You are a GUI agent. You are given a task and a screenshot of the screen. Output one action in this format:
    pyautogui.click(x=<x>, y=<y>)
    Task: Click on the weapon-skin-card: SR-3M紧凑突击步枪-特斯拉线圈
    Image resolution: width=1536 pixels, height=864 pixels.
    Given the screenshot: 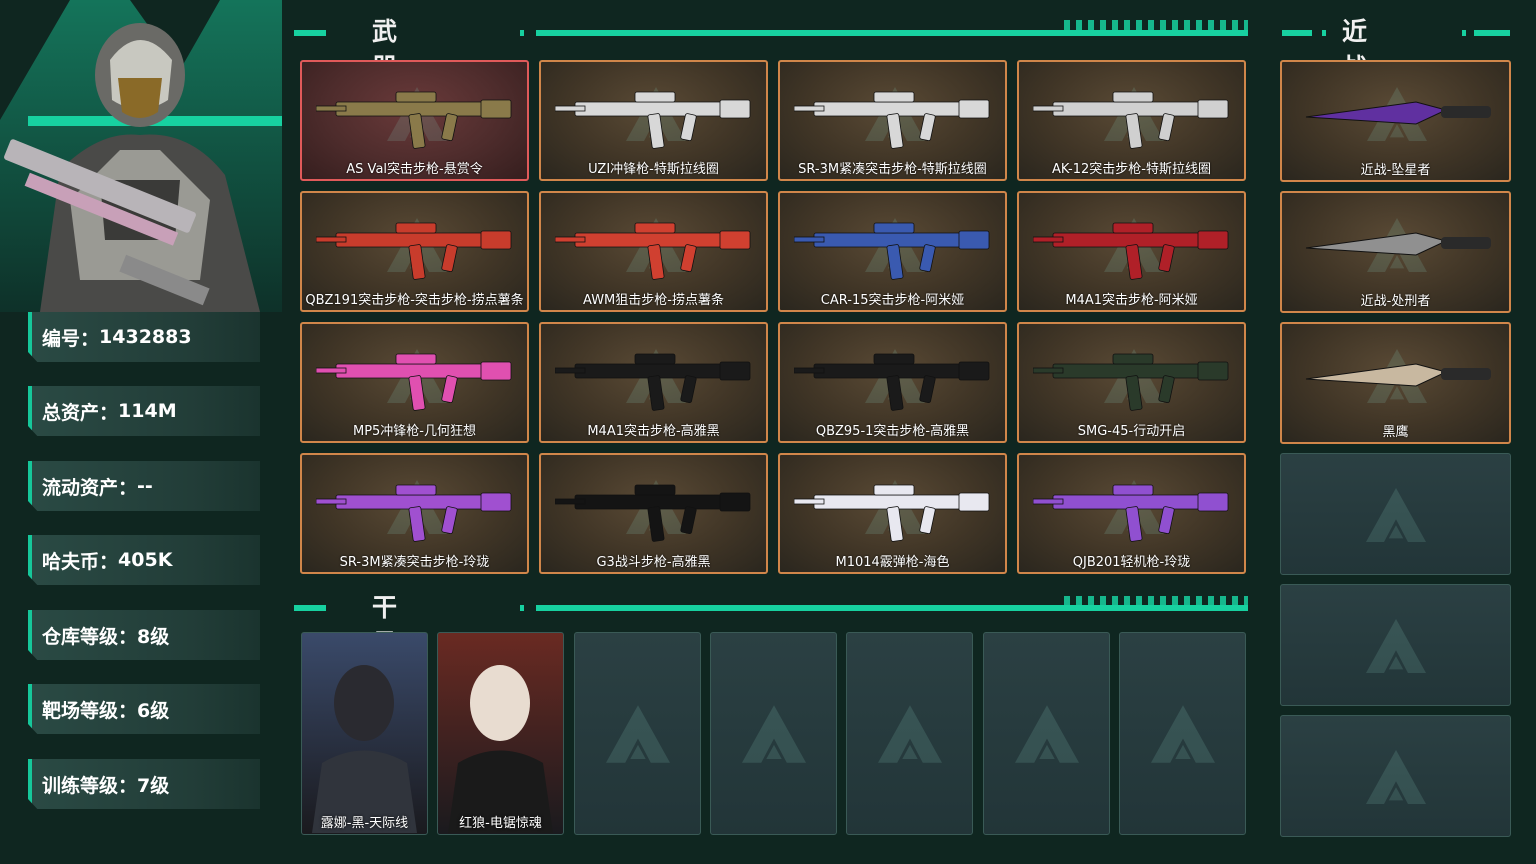 What is the action you would take?
    pyautogui.click(x=892, y=120)
    